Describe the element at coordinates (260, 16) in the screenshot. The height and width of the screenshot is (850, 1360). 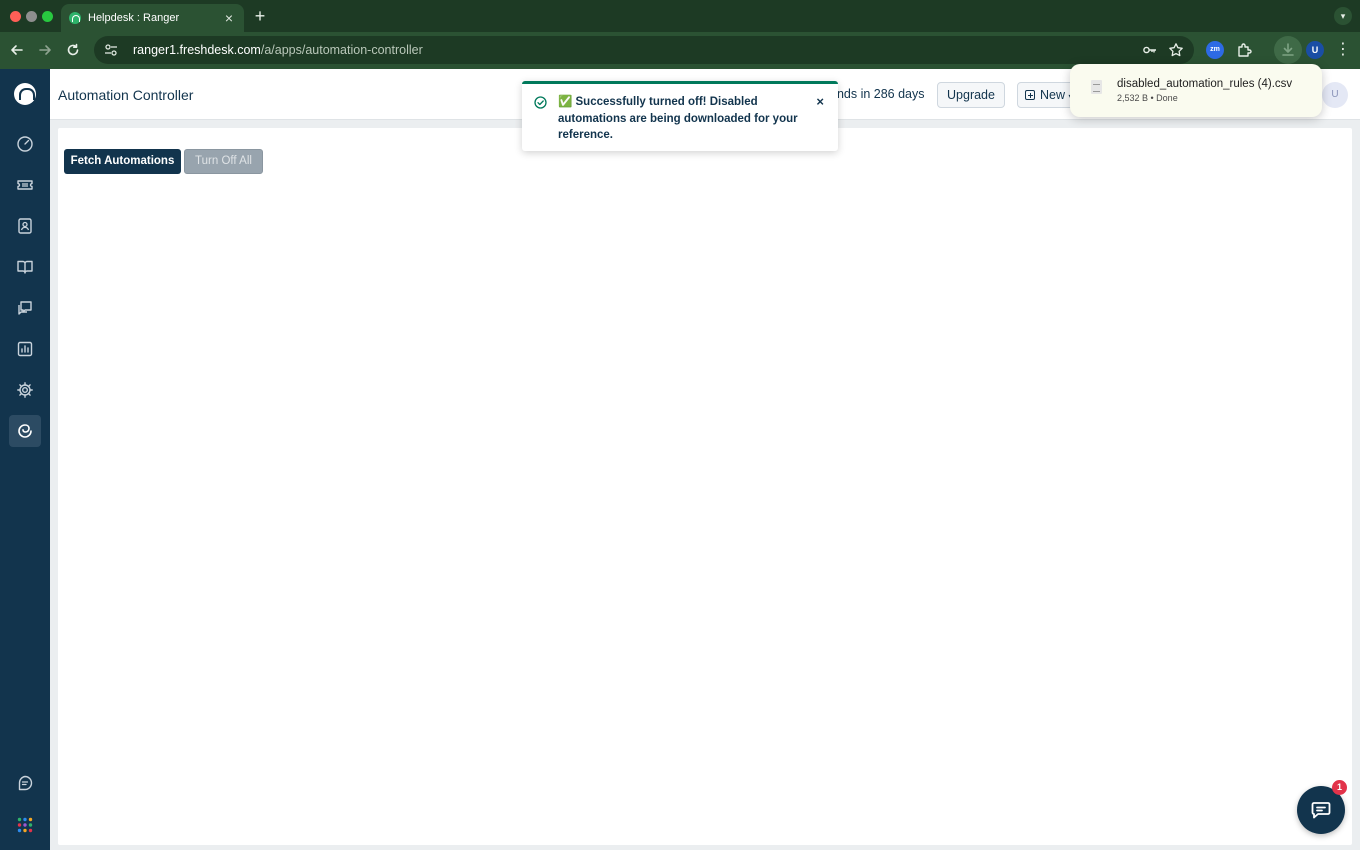
I see `new-tab-button: +` at that location.